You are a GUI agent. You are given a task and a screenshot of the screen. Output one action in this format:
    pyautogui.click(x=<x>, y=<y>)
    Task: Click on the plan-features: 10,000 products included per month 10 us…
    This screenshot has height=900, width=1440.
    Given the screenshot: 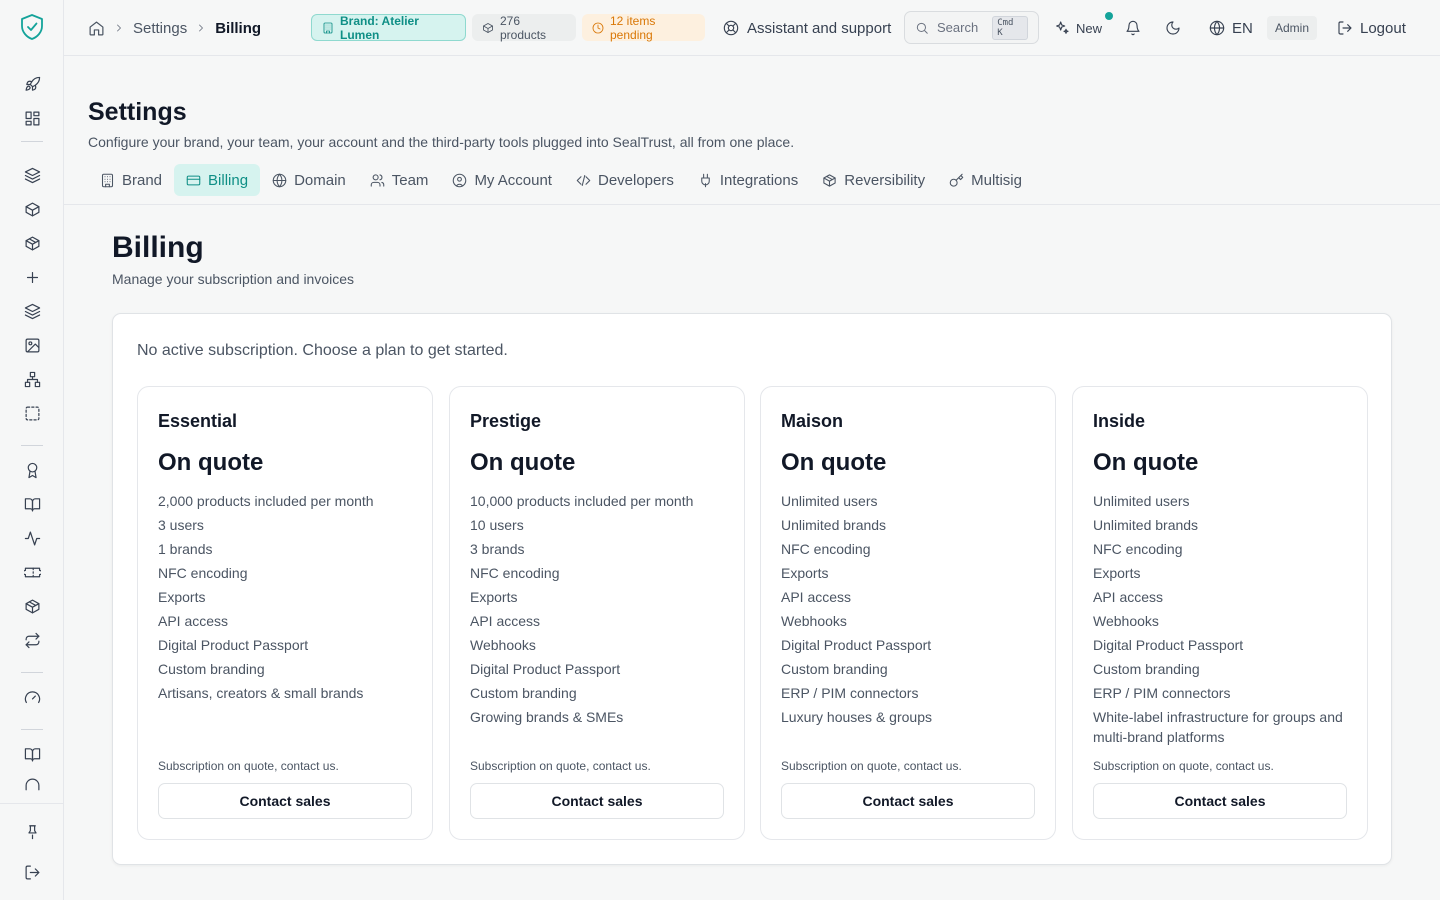 What is the action you would take?
    pyautogui.click(x=598, y=611)
    